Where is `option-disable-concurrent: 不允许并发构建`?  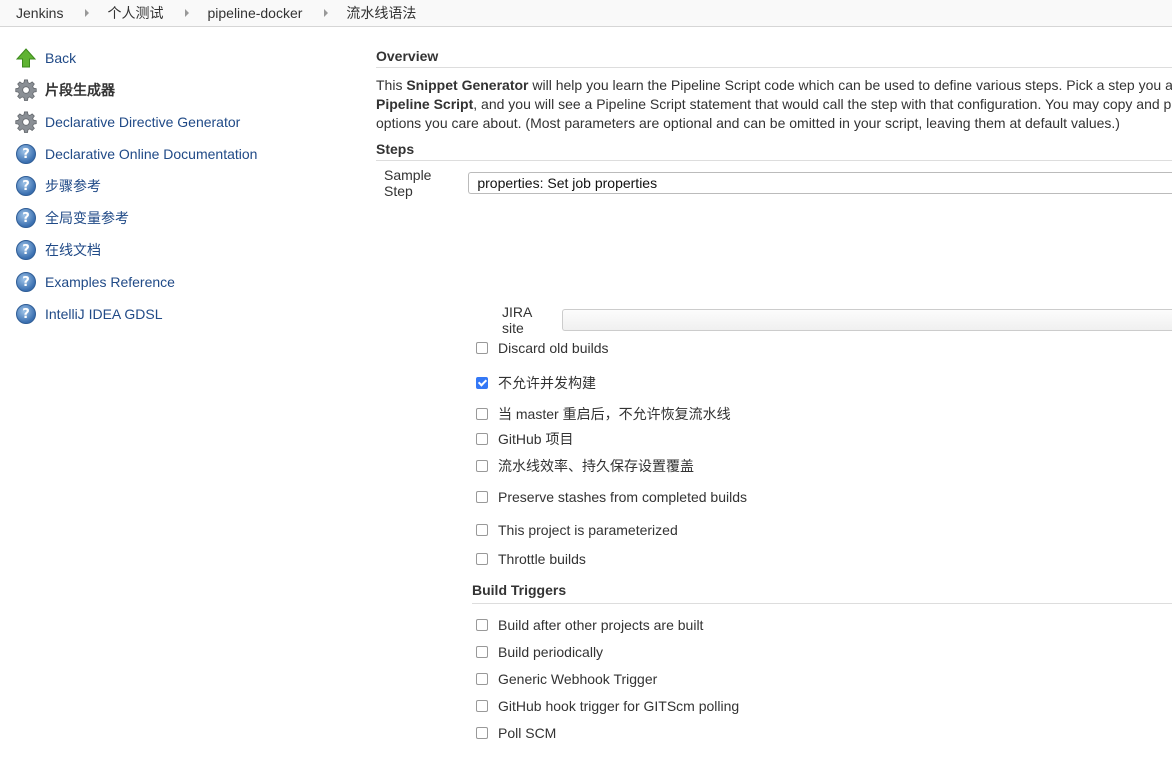
option-disable-concurrent: 不允许并发构建 is located at coordinates (536, 383).